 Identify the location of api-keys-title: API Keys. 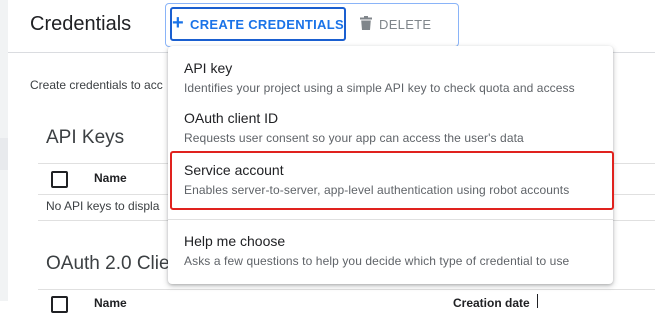
(85, 137).